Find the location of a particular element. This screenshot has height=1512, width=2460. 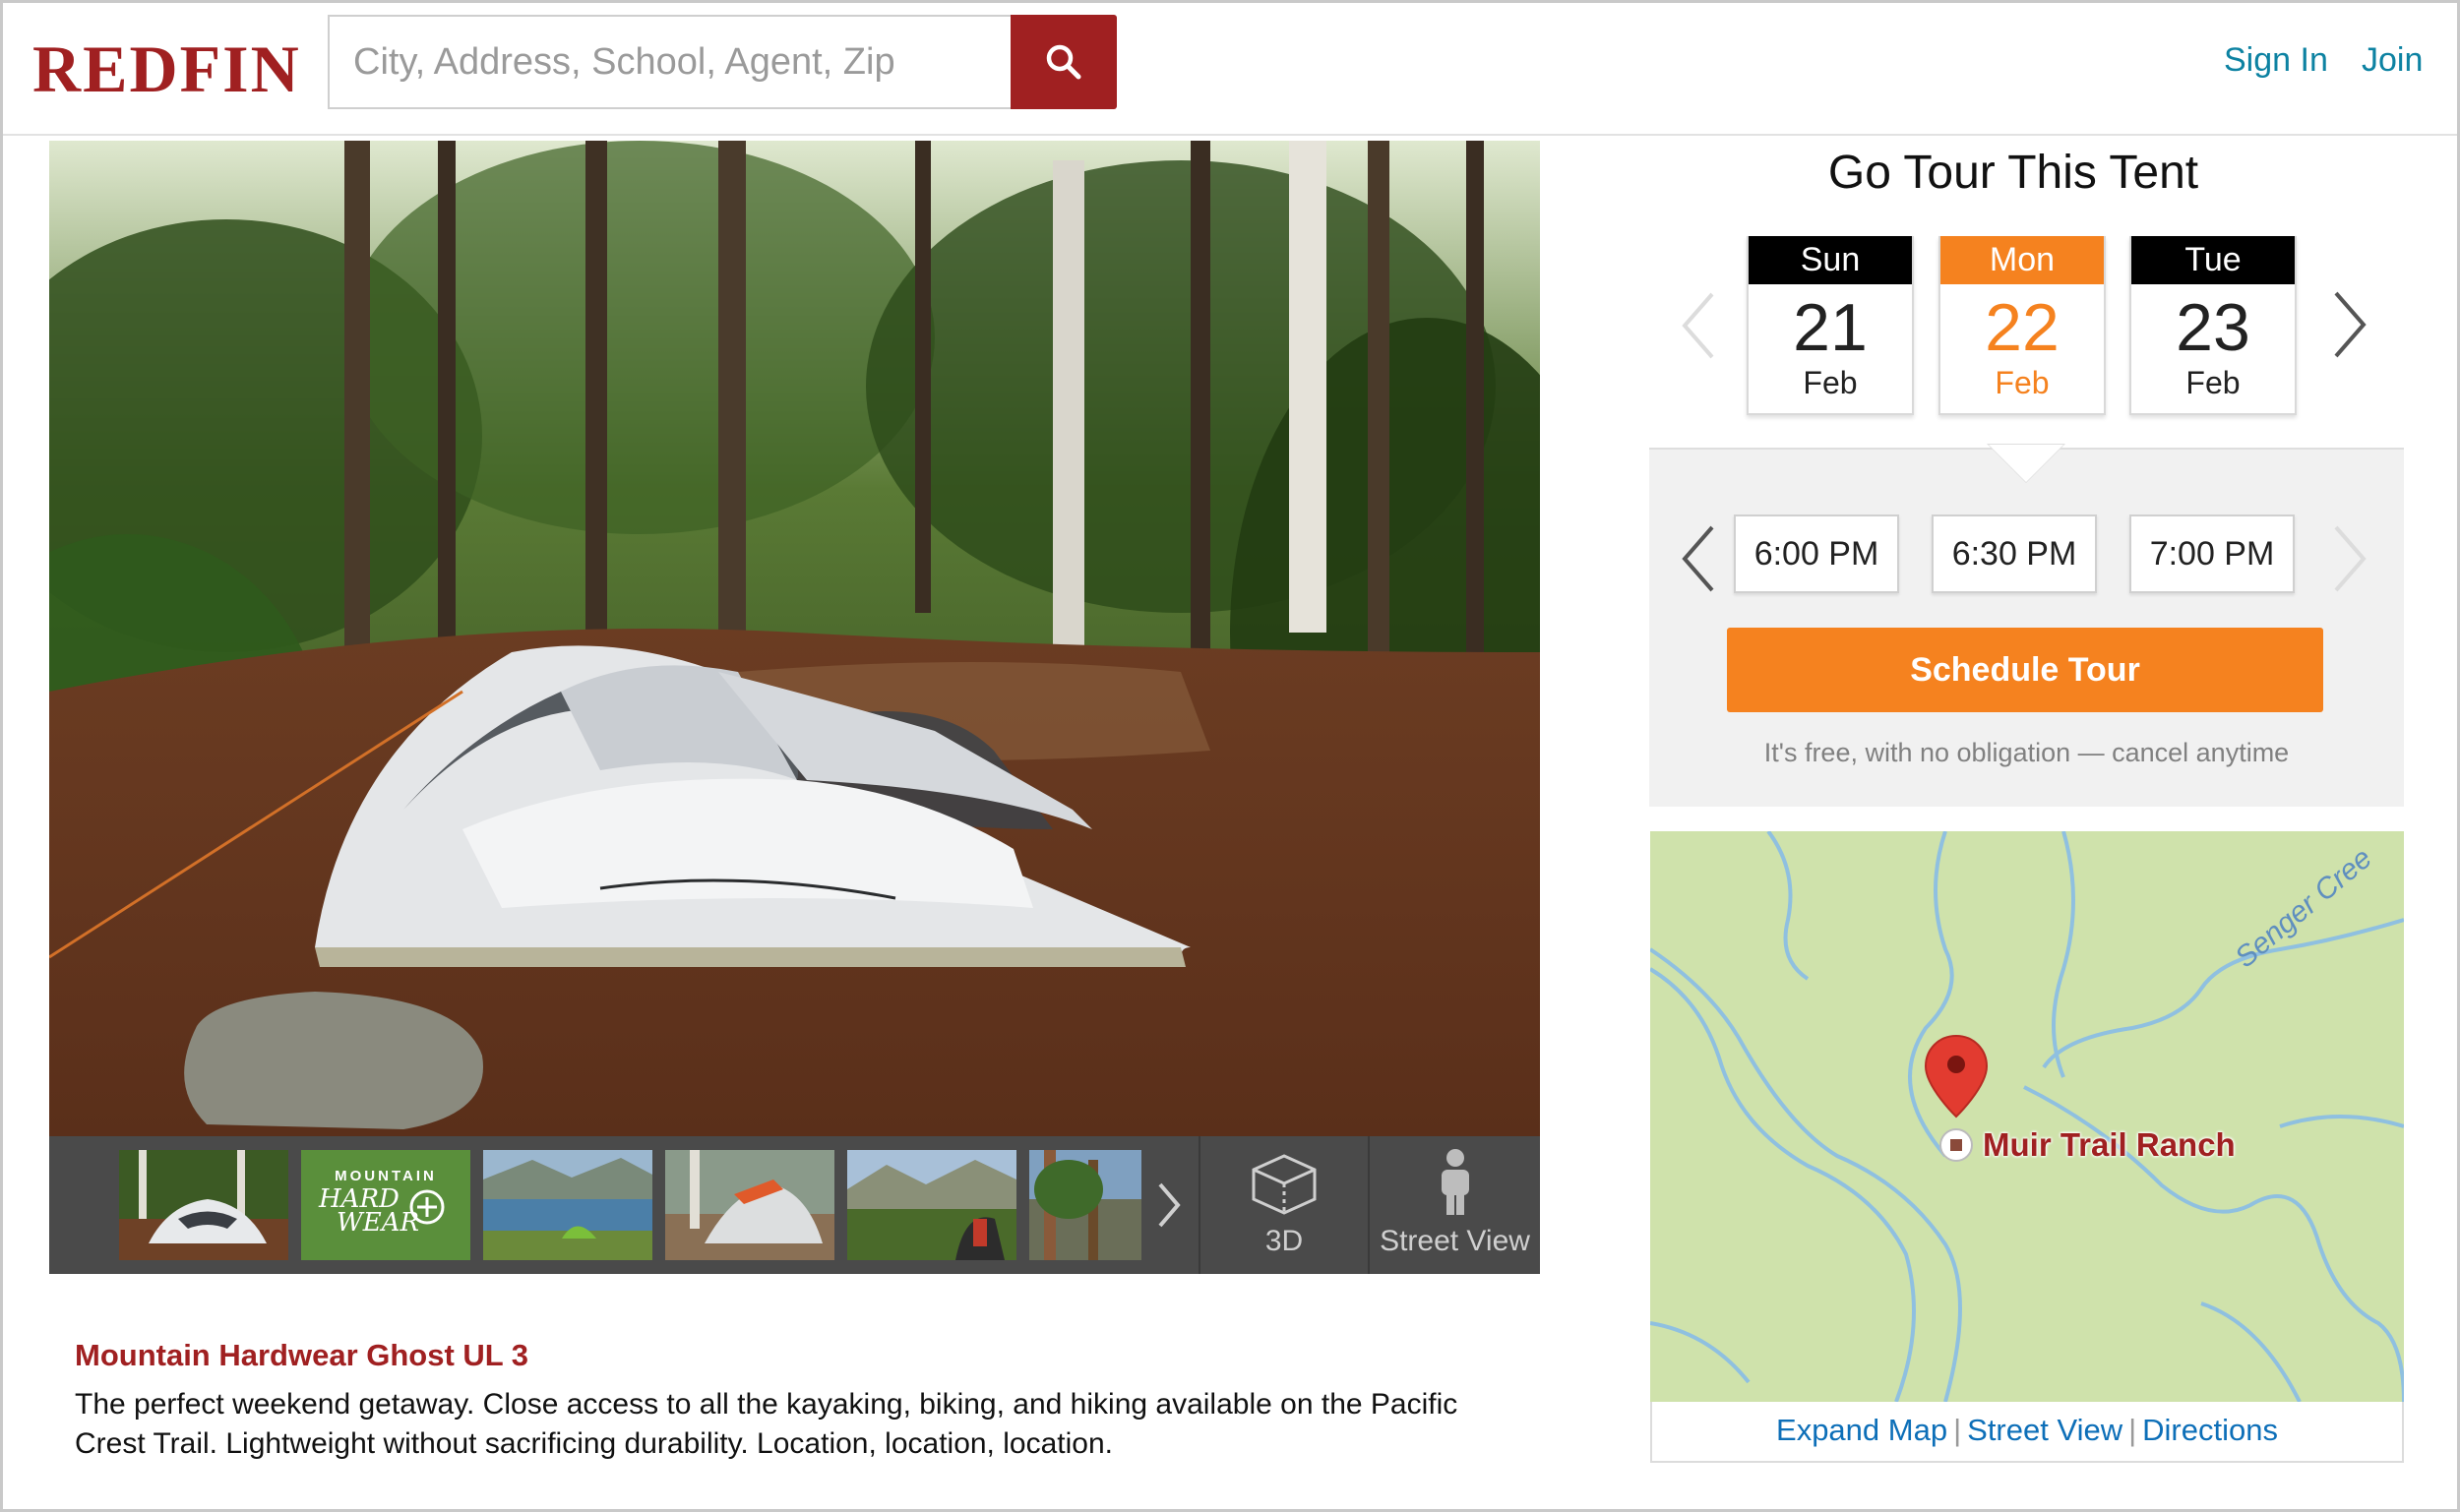

join-link: Join is located at coordinates (2392, 61).